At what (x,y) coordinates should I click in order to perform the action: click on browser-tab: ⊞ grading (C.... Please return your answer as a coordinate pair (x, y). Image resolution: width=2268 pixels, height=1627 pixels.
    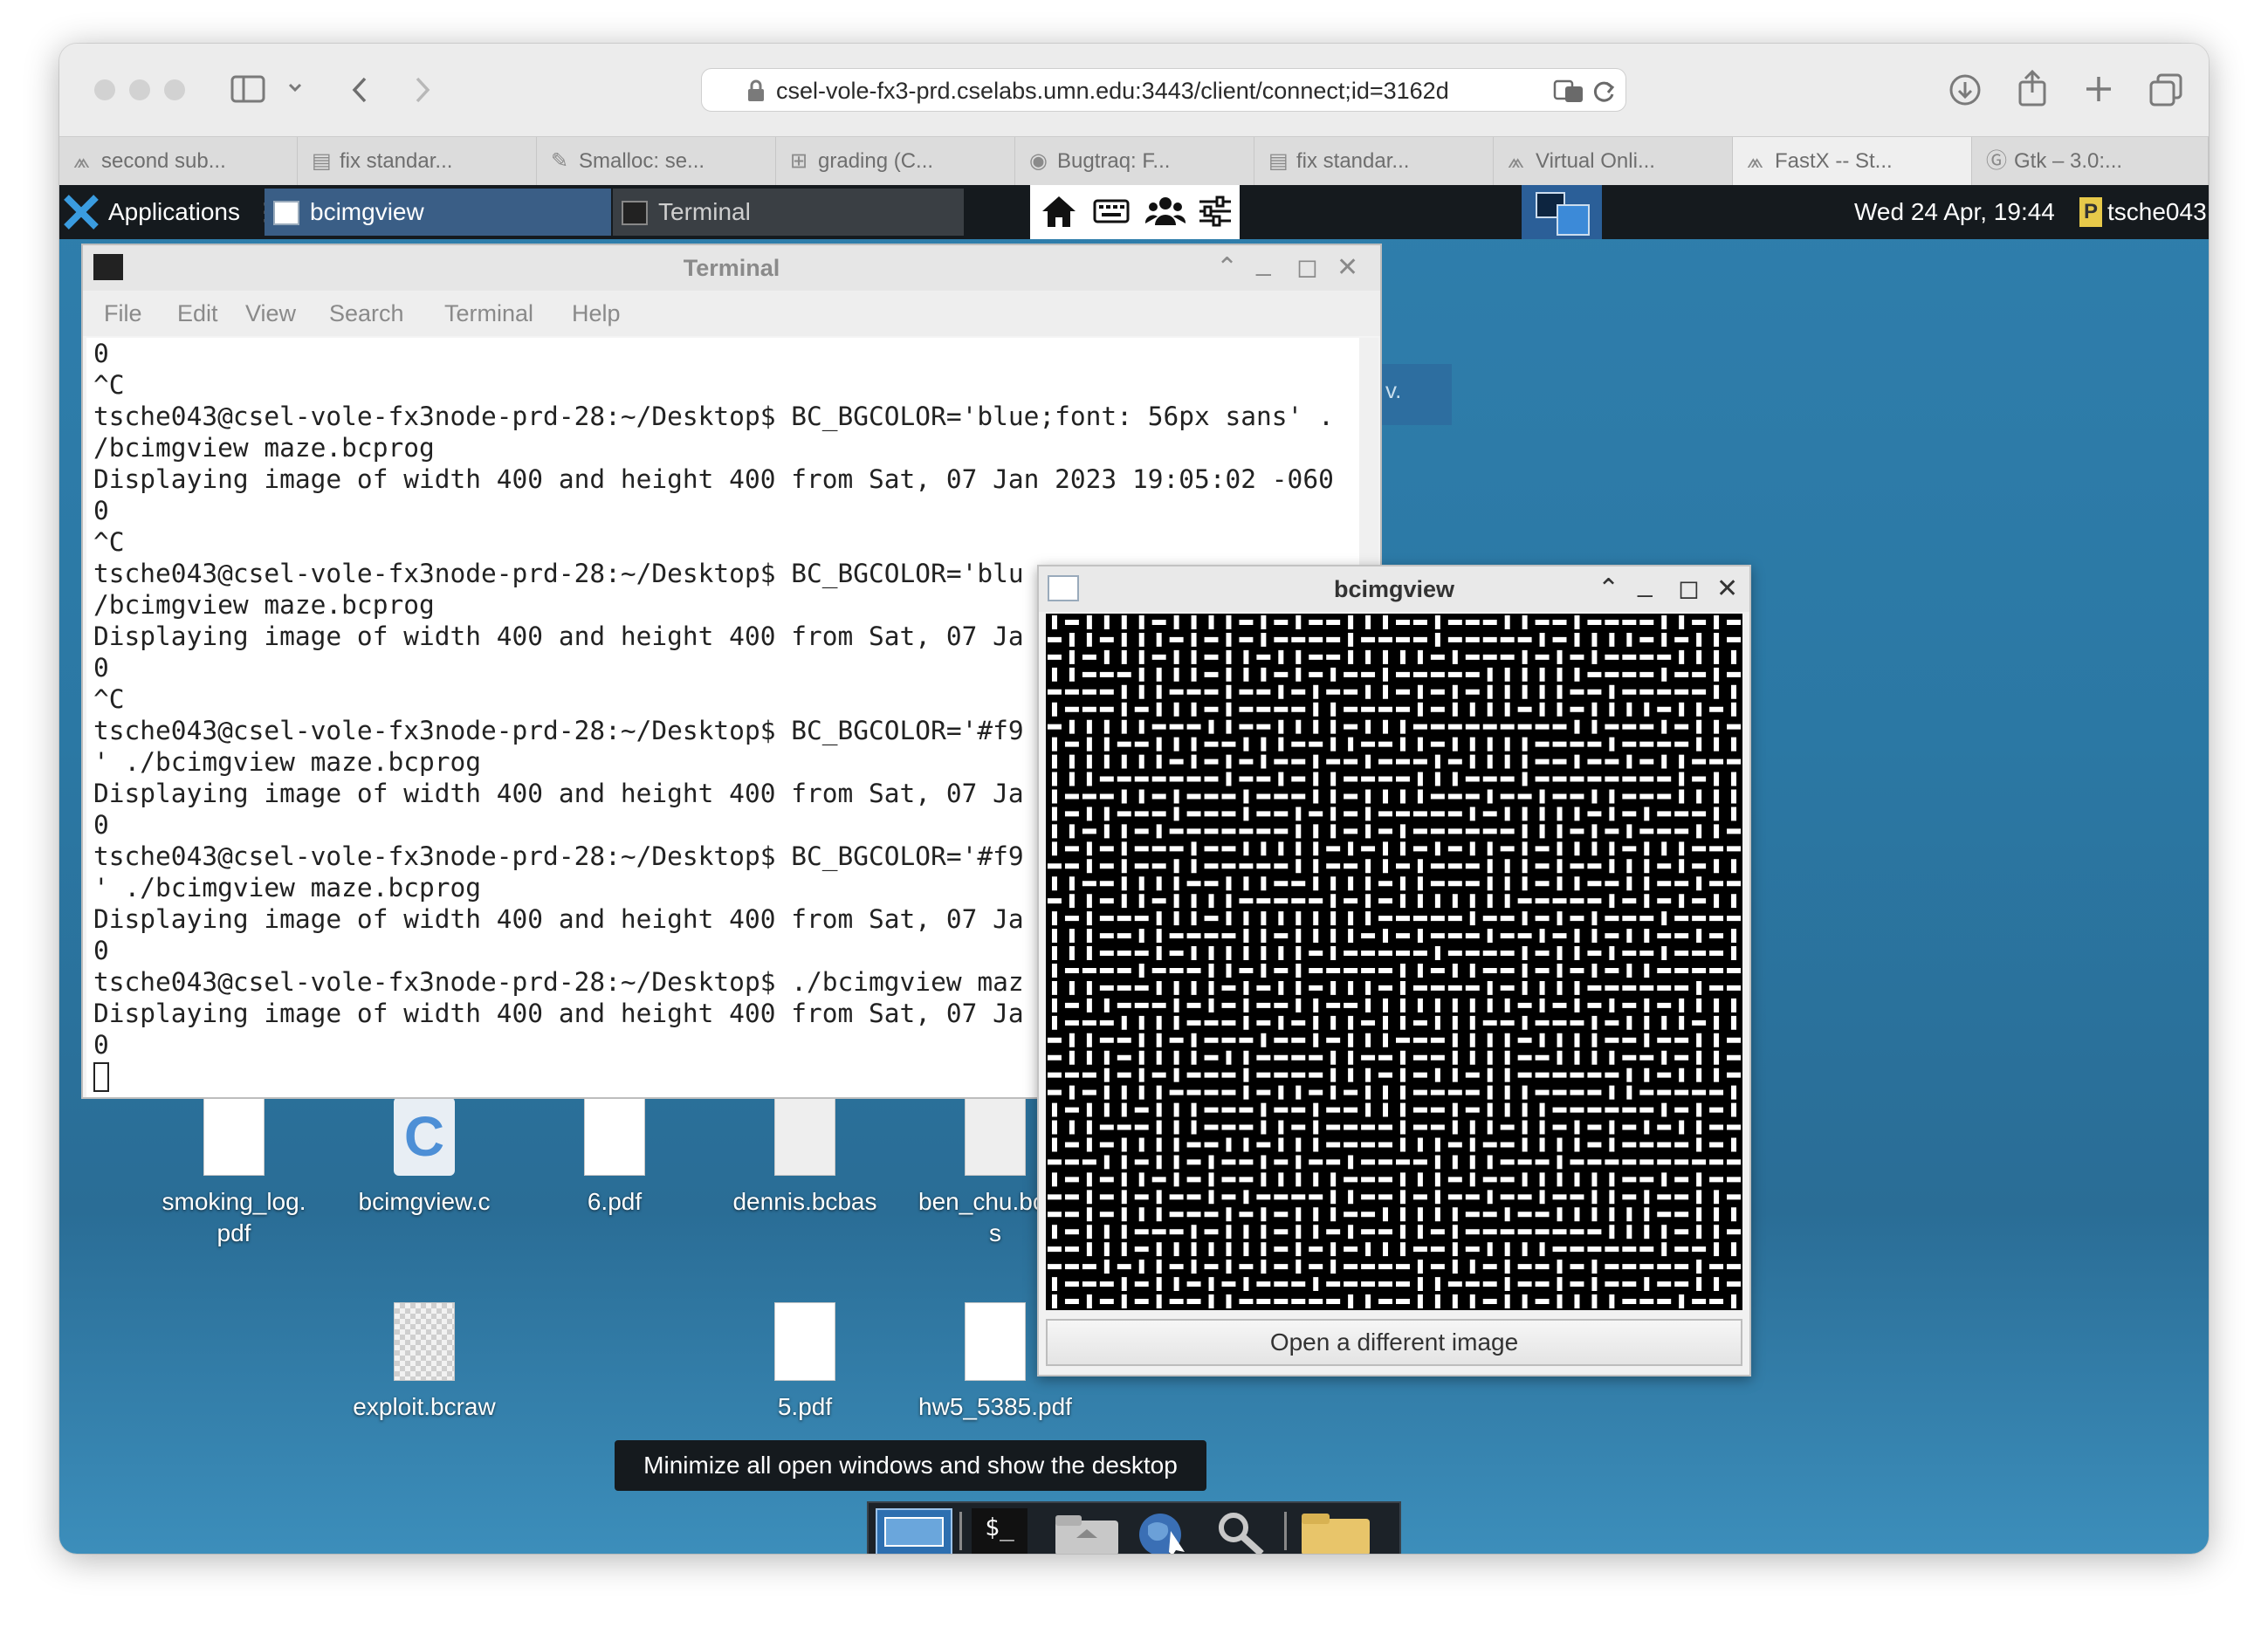
    Looking at the image, I should click on (895, 161).